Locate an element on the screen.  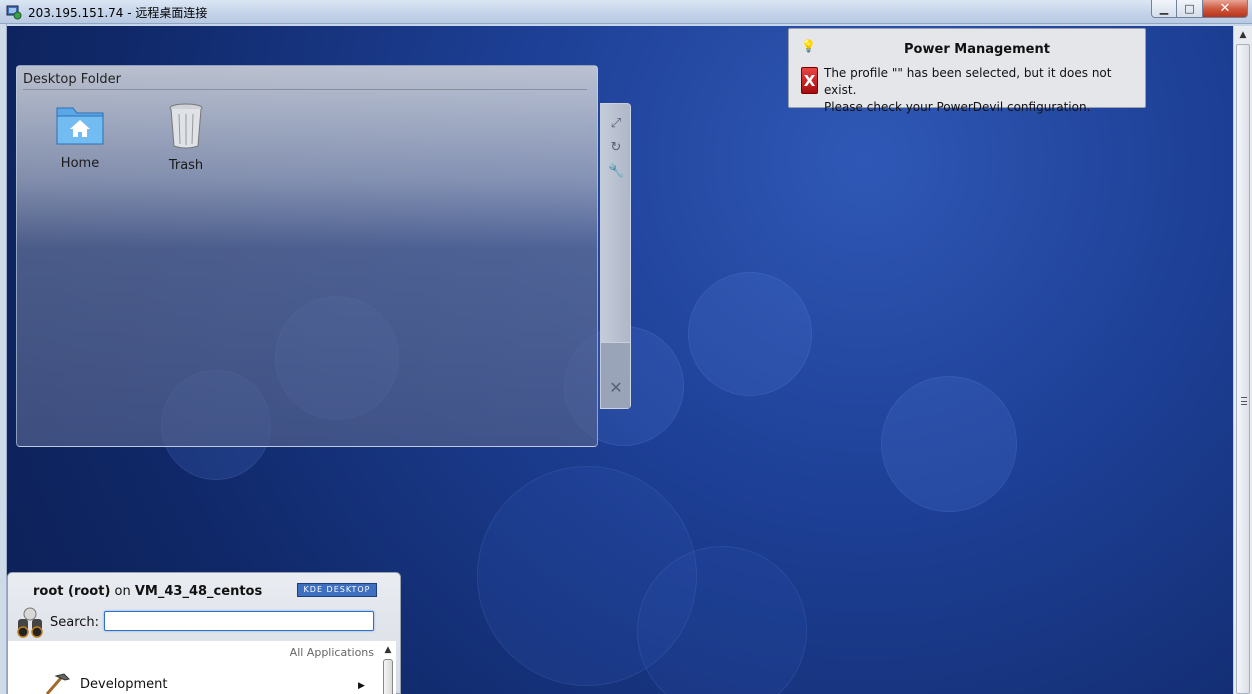
desktop-item-trash: Trash is located at coordinates (186, 137).